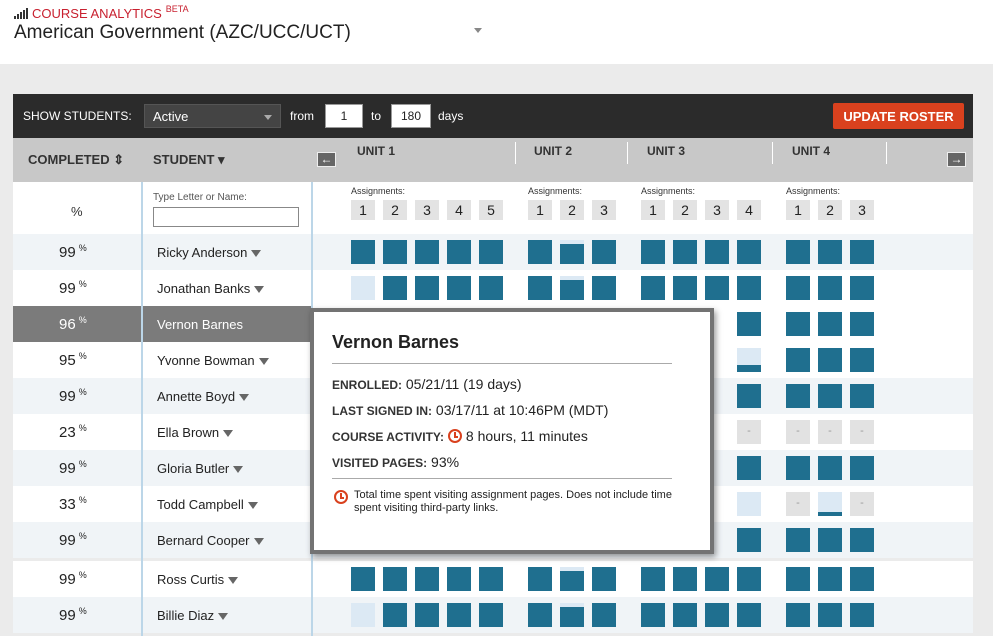  I want to click on table-row: 99% Billie Diaz, so click(493, 615).